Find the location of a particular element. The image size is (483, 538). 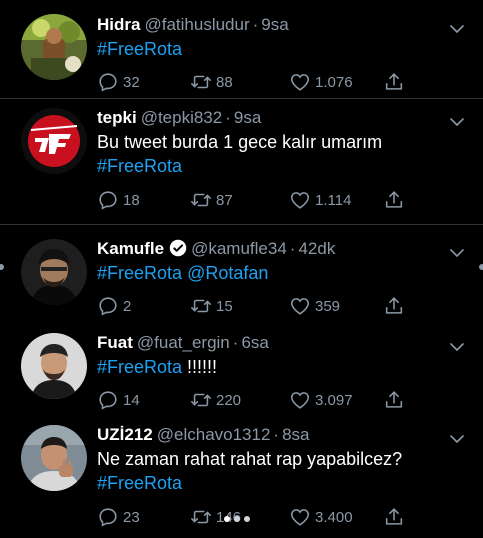

retweet-button: 15 is located at coordinates (211, 306).